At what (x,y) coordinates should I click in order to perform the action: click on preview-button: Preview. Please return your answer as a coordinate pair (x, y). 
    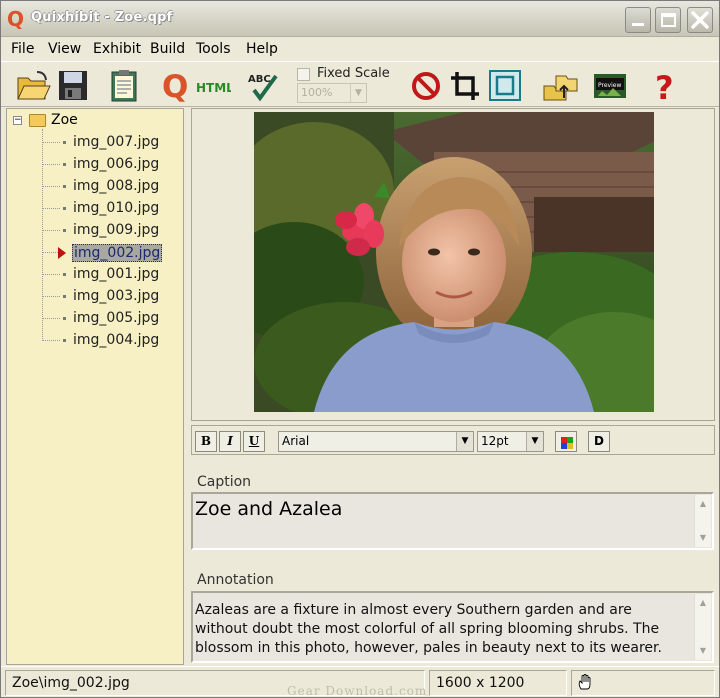
    Looking at the image, I should click on (610, 85).